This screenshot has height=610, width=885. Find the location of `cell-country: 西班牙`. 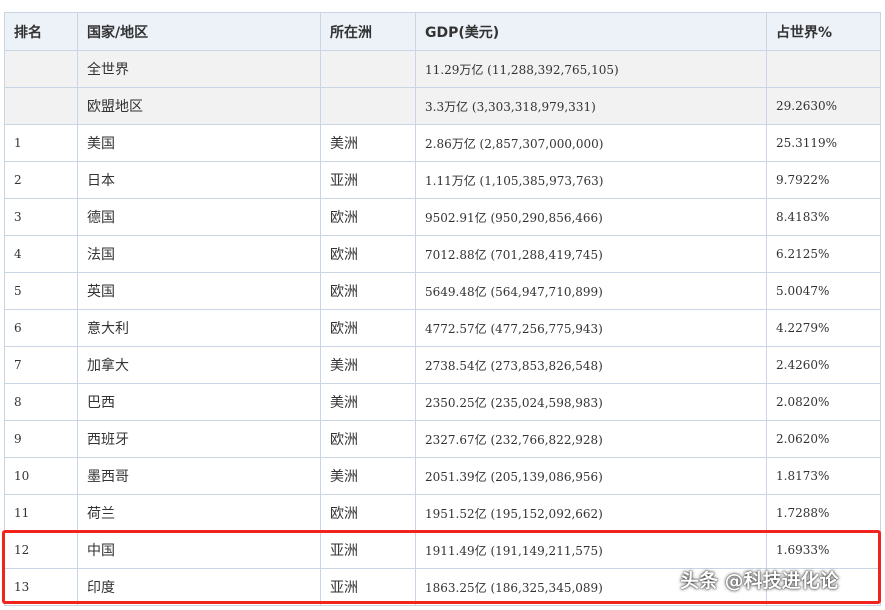

cell-country: 西班牙 is located at coordinates (199, 439).